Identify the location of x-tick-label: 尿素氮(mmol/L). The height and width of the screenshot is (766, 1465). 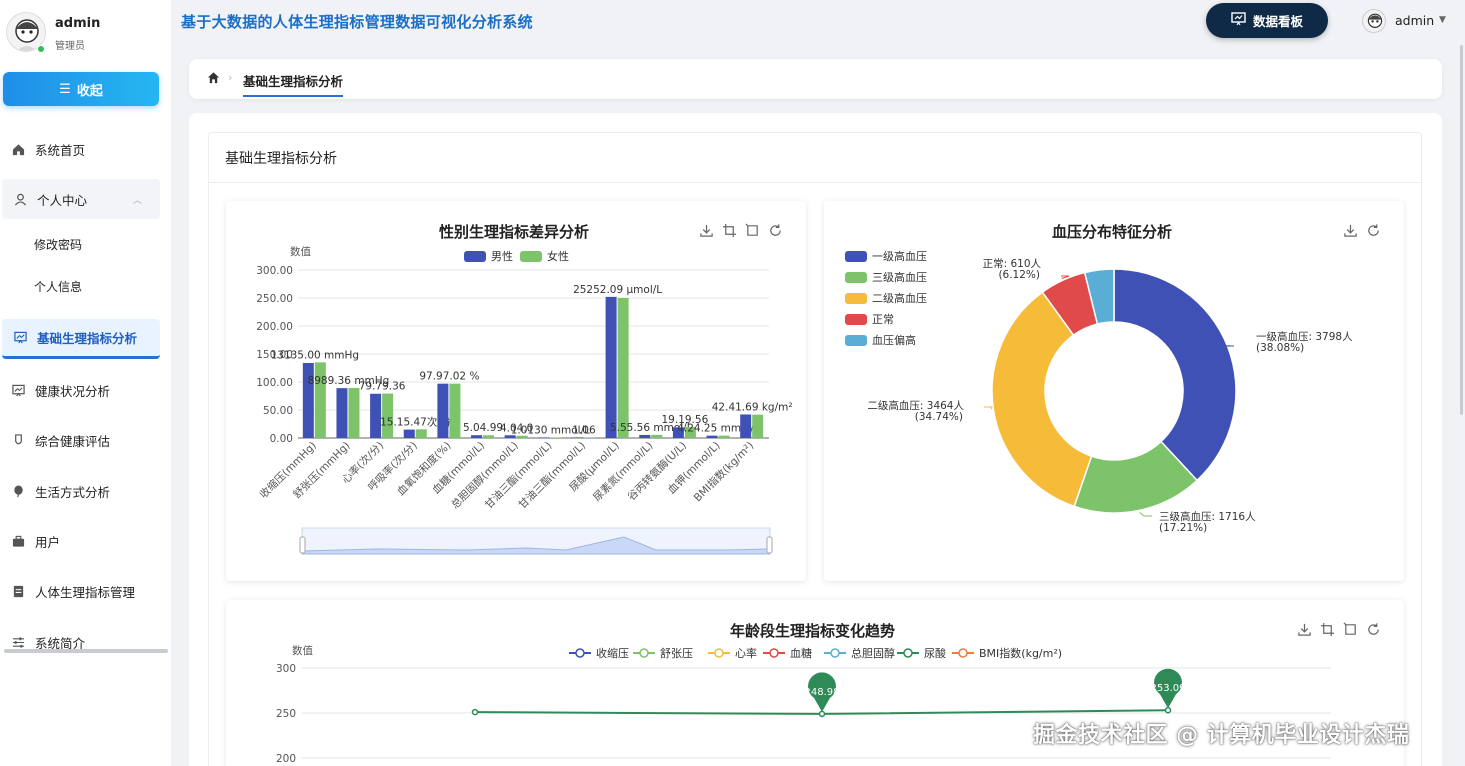
(622, 471).